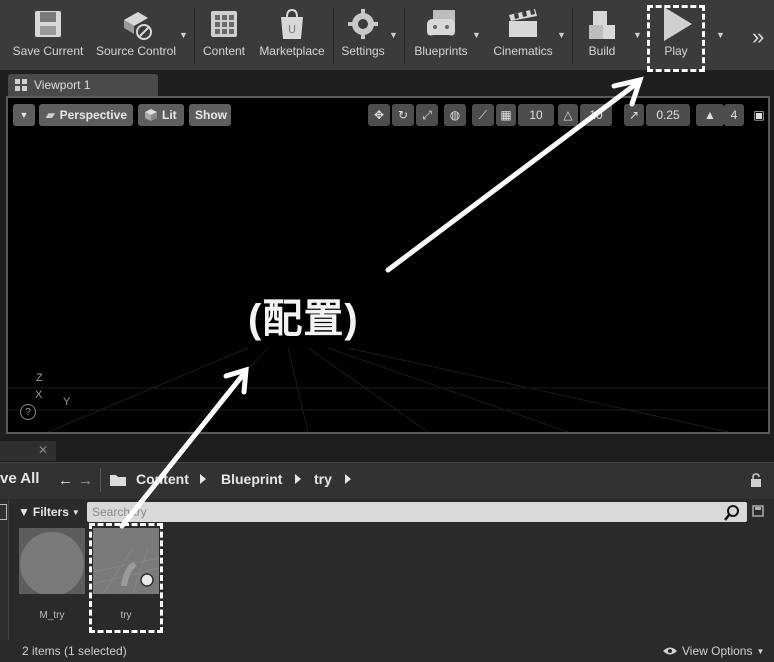 The height and width of the screenshot is (662, 774). What do you see at coordinates (303, 319) in the screenshot?
I see `annotation-text: (配置)` at bounding box center [303, 319].